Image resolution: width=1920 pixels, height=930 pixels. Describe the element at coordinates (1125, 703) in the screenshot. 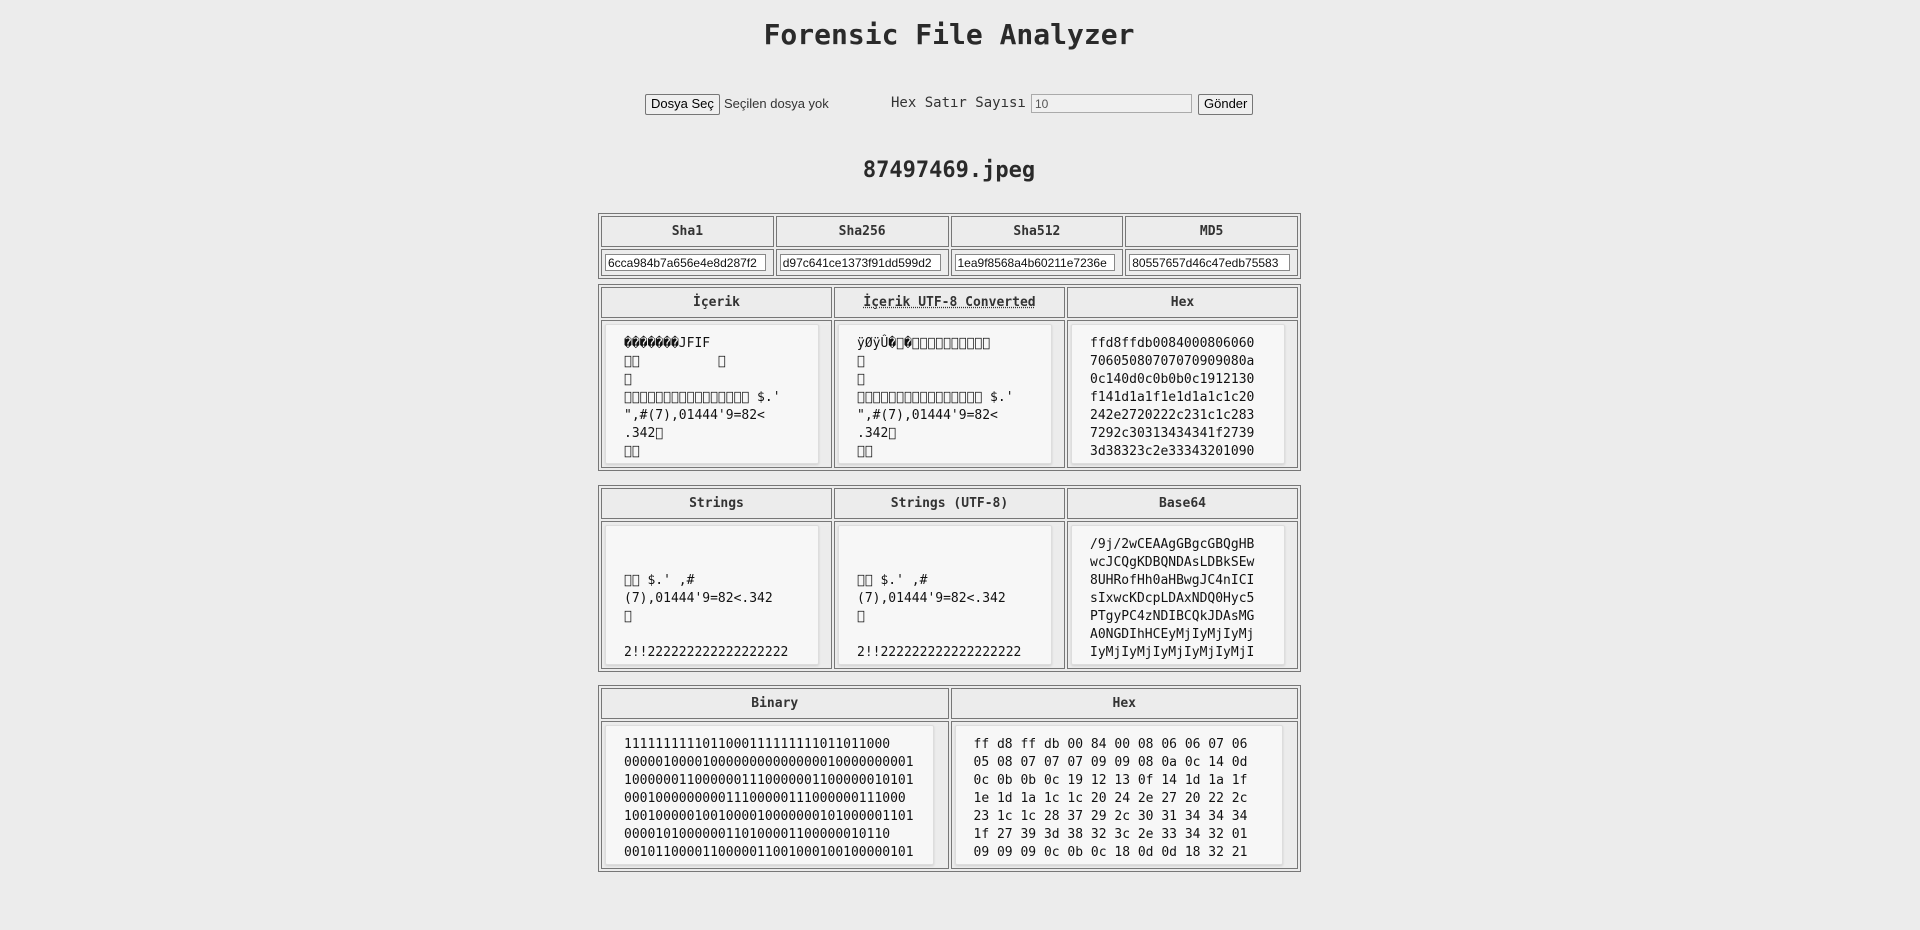

I see `hex-spaced-header: Hex` at that location.